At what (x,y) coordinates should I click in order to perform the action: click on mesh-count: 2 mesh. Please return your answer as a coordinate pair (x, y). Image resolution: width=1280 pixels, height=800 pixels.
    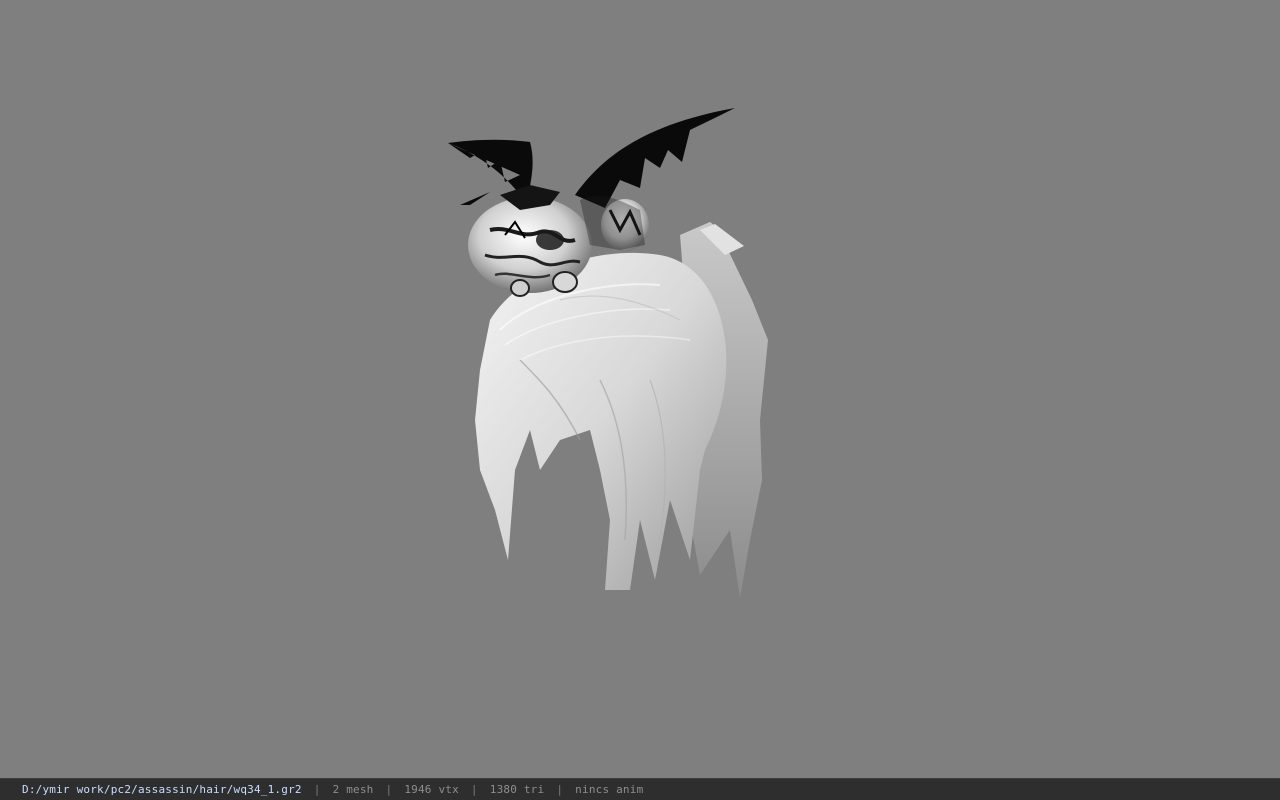
    Looking at the image, I should click on (353, 789).